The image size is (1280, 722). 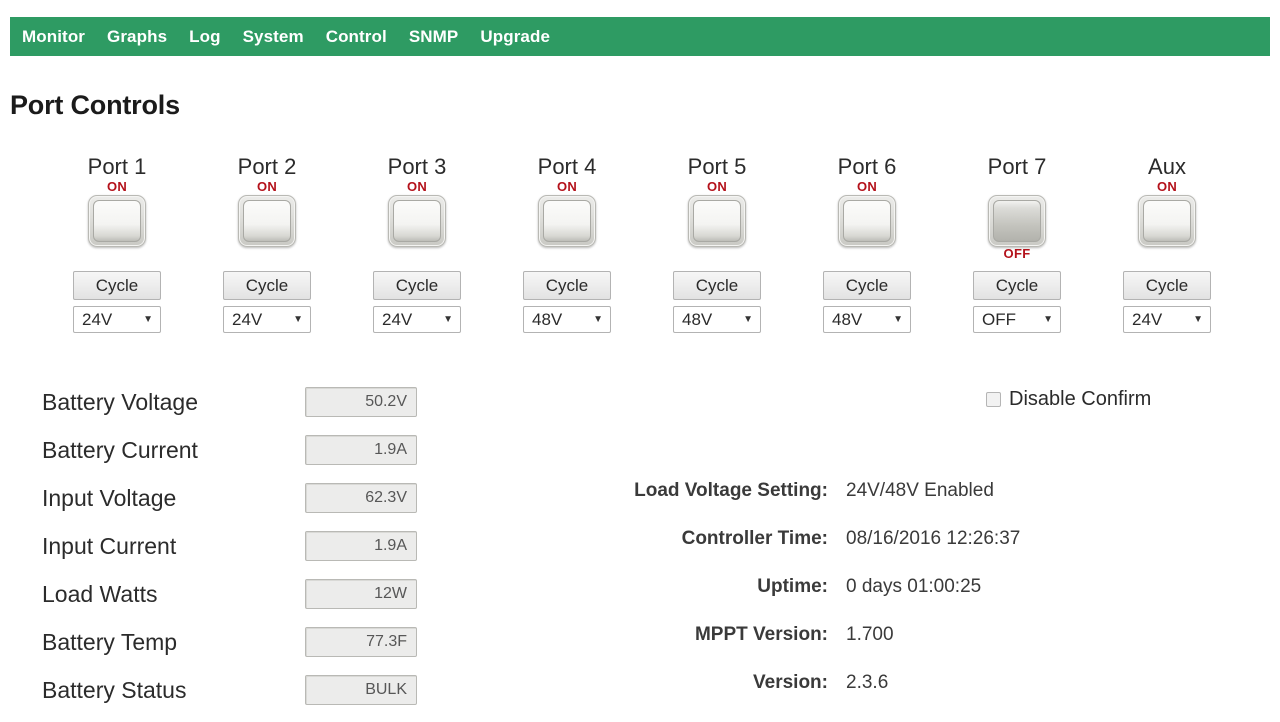 I want to click on port-column: Port 3 ON Cycle 24V ▼, so click(x=417, y=244).